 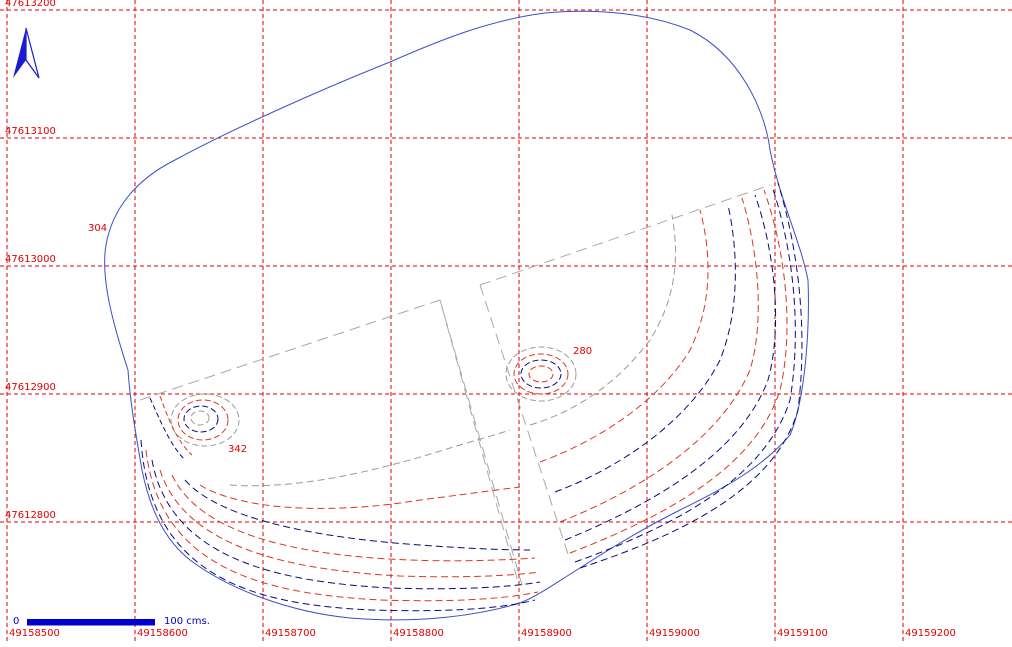 What do you see at coordinates (30, 515) in the screenshot?
I see `northing-label: 47612800` at bounding box center [30, 515].